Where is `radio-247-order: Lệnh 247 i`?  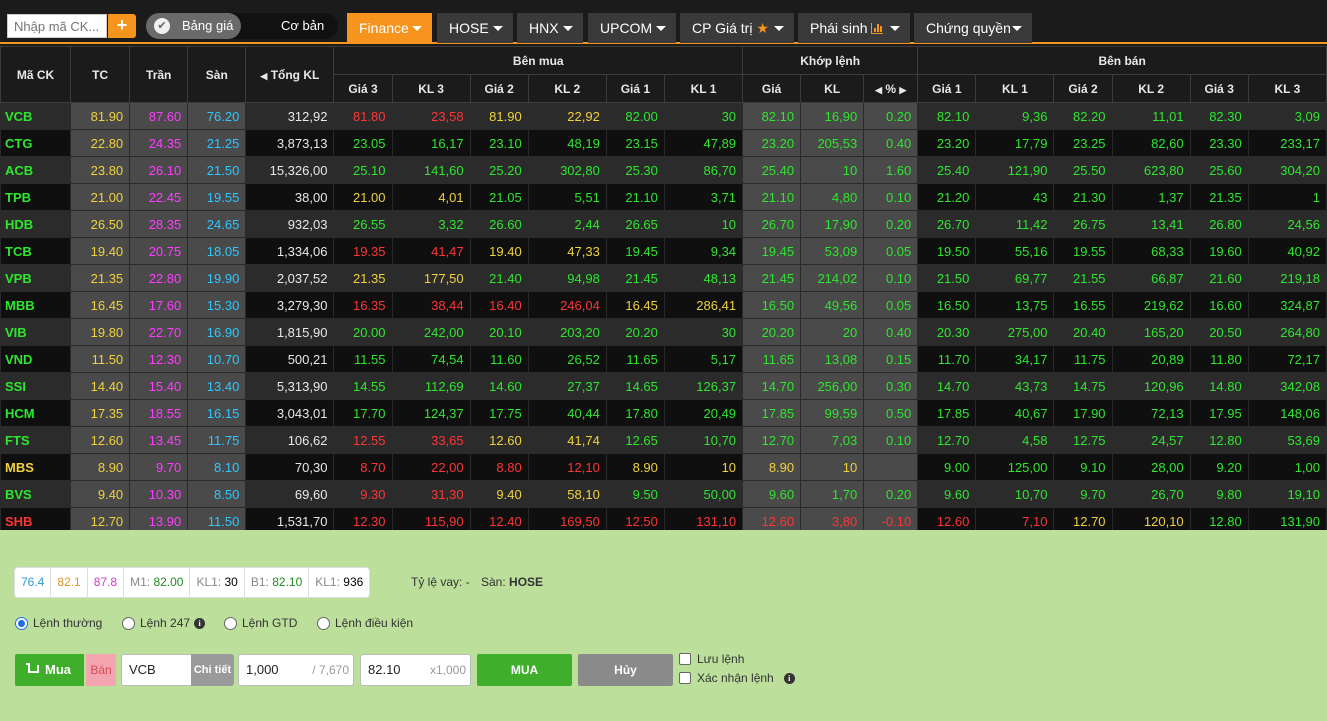
radio-247-order: Lệnh 247 i is located at coordinates (164, 623).